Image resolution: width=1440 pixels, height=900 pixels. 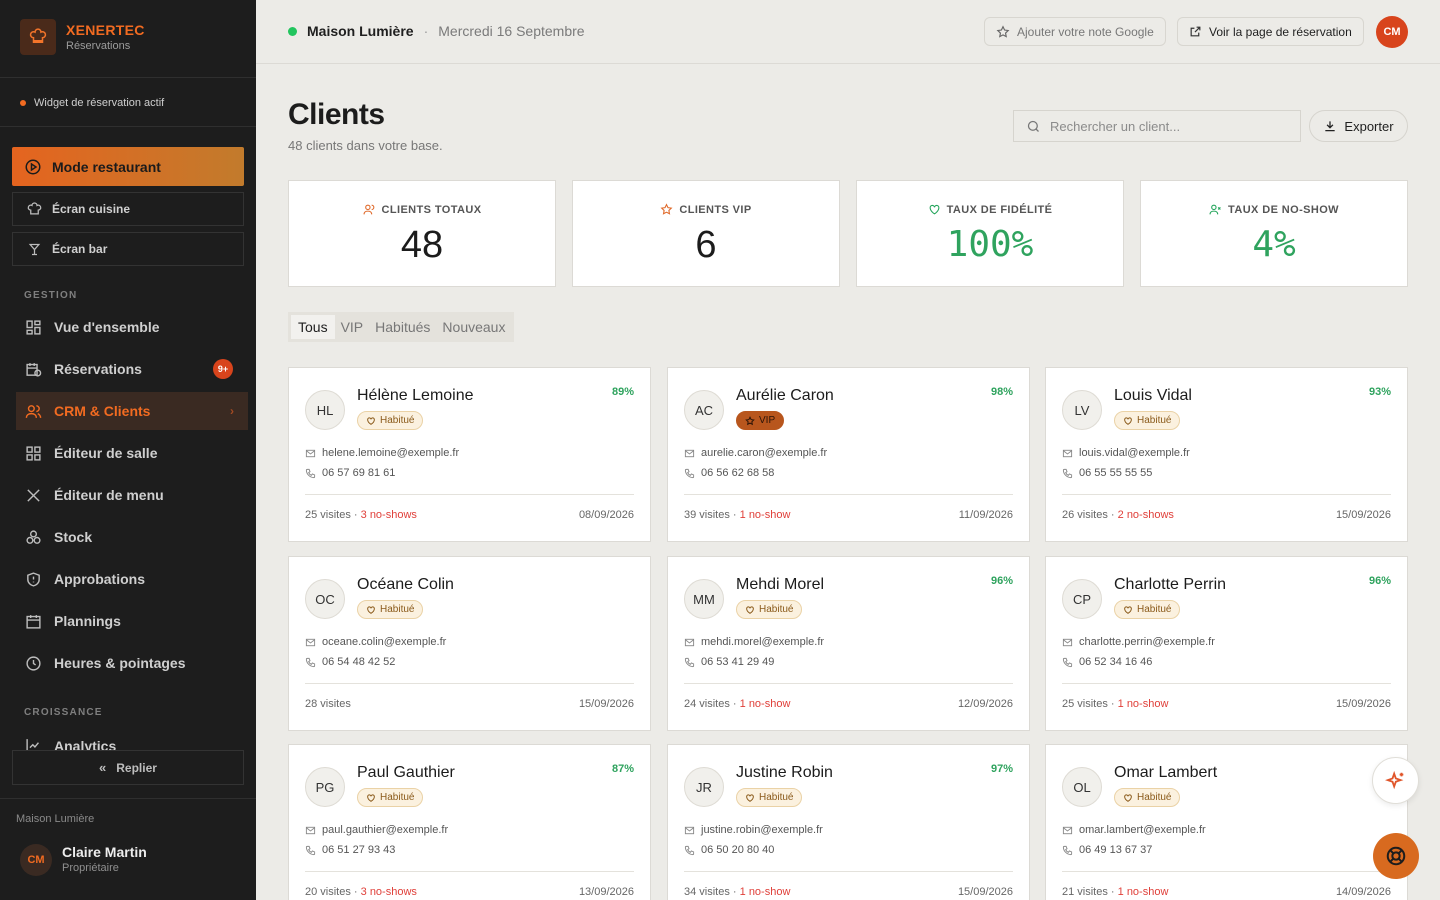 I want to click on status-dot-icon, so click(x=23, y=103).